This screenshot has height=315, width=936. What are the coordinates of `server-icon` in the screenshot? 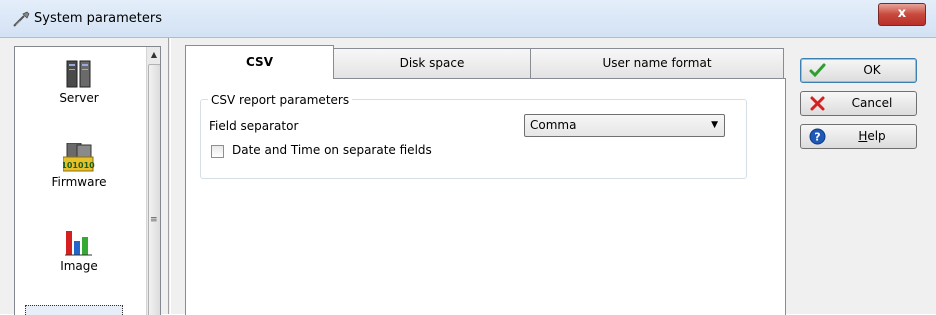 It's located at (78, 74).